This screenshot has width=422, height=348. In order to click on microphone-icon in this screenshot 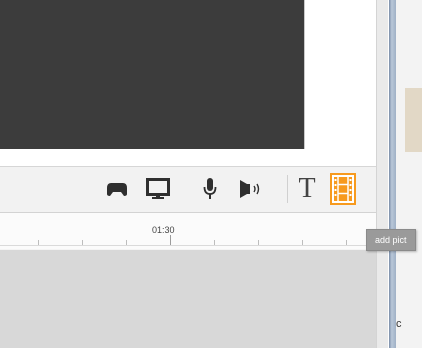, I will do `click(210, 189)`.